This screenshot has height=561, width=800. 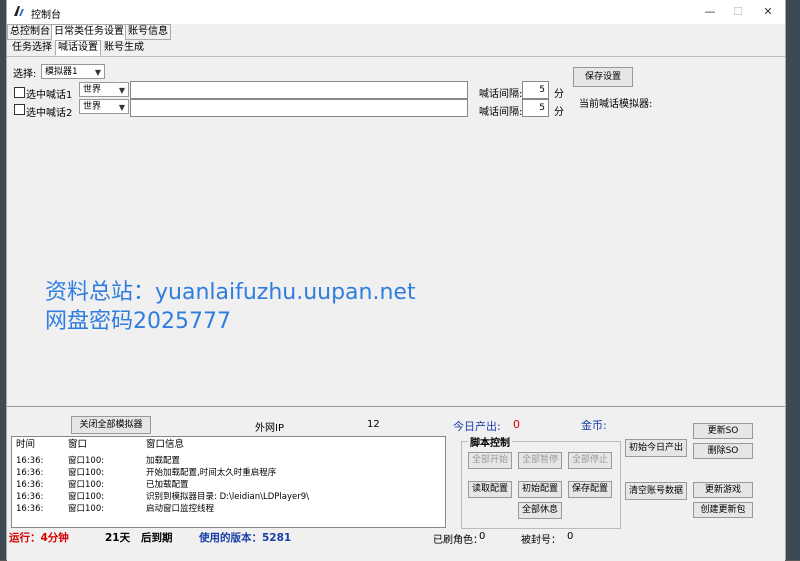 What do you see at coordinates (768, 12) in the screenshot?
I see `close-button: ✕` at bounding box center [768, 12].